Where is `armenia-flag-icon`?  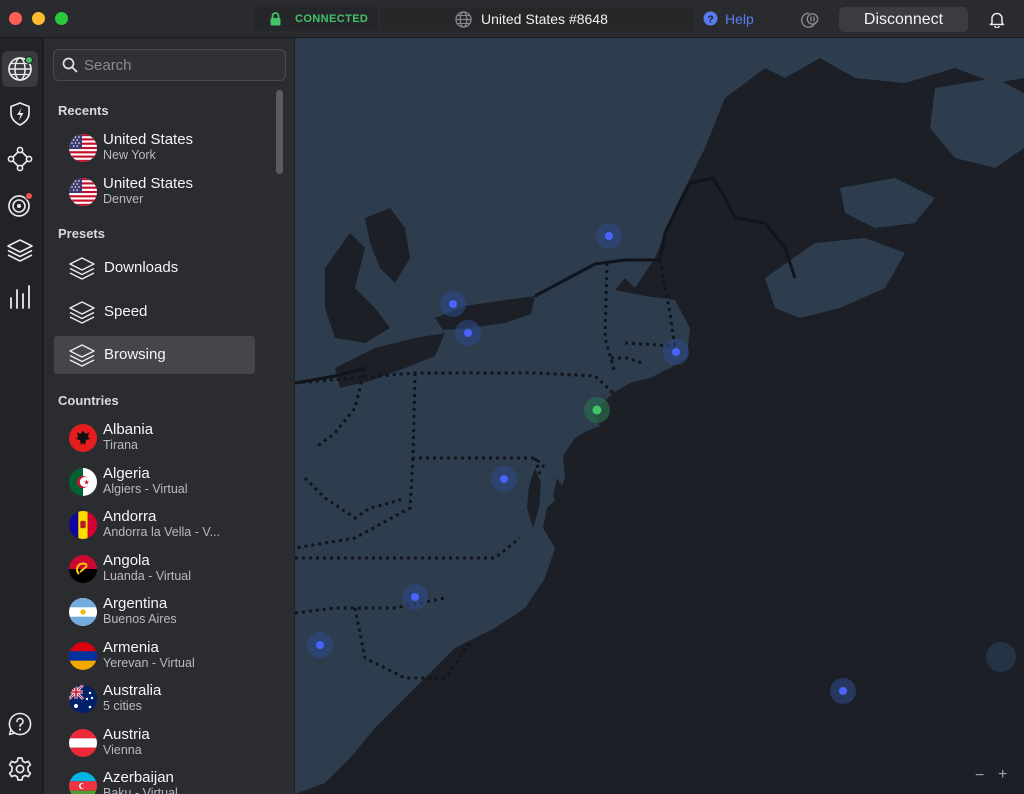
armenia-flag-icon is located at coordinates (83, 656).